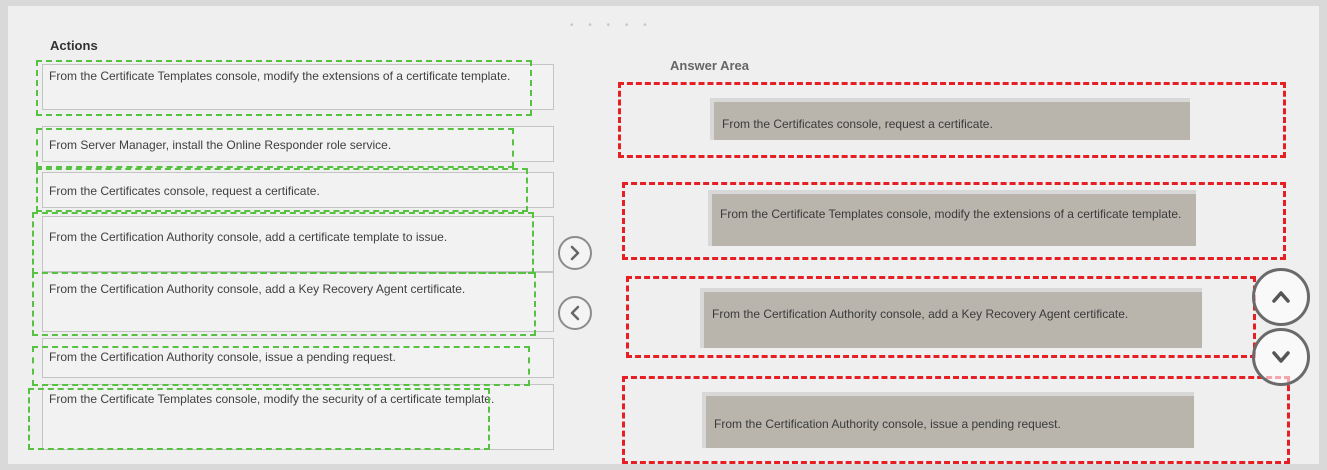 The image size is (1327, 470). I want to click on chevron-right-icon, so click(575, 253).